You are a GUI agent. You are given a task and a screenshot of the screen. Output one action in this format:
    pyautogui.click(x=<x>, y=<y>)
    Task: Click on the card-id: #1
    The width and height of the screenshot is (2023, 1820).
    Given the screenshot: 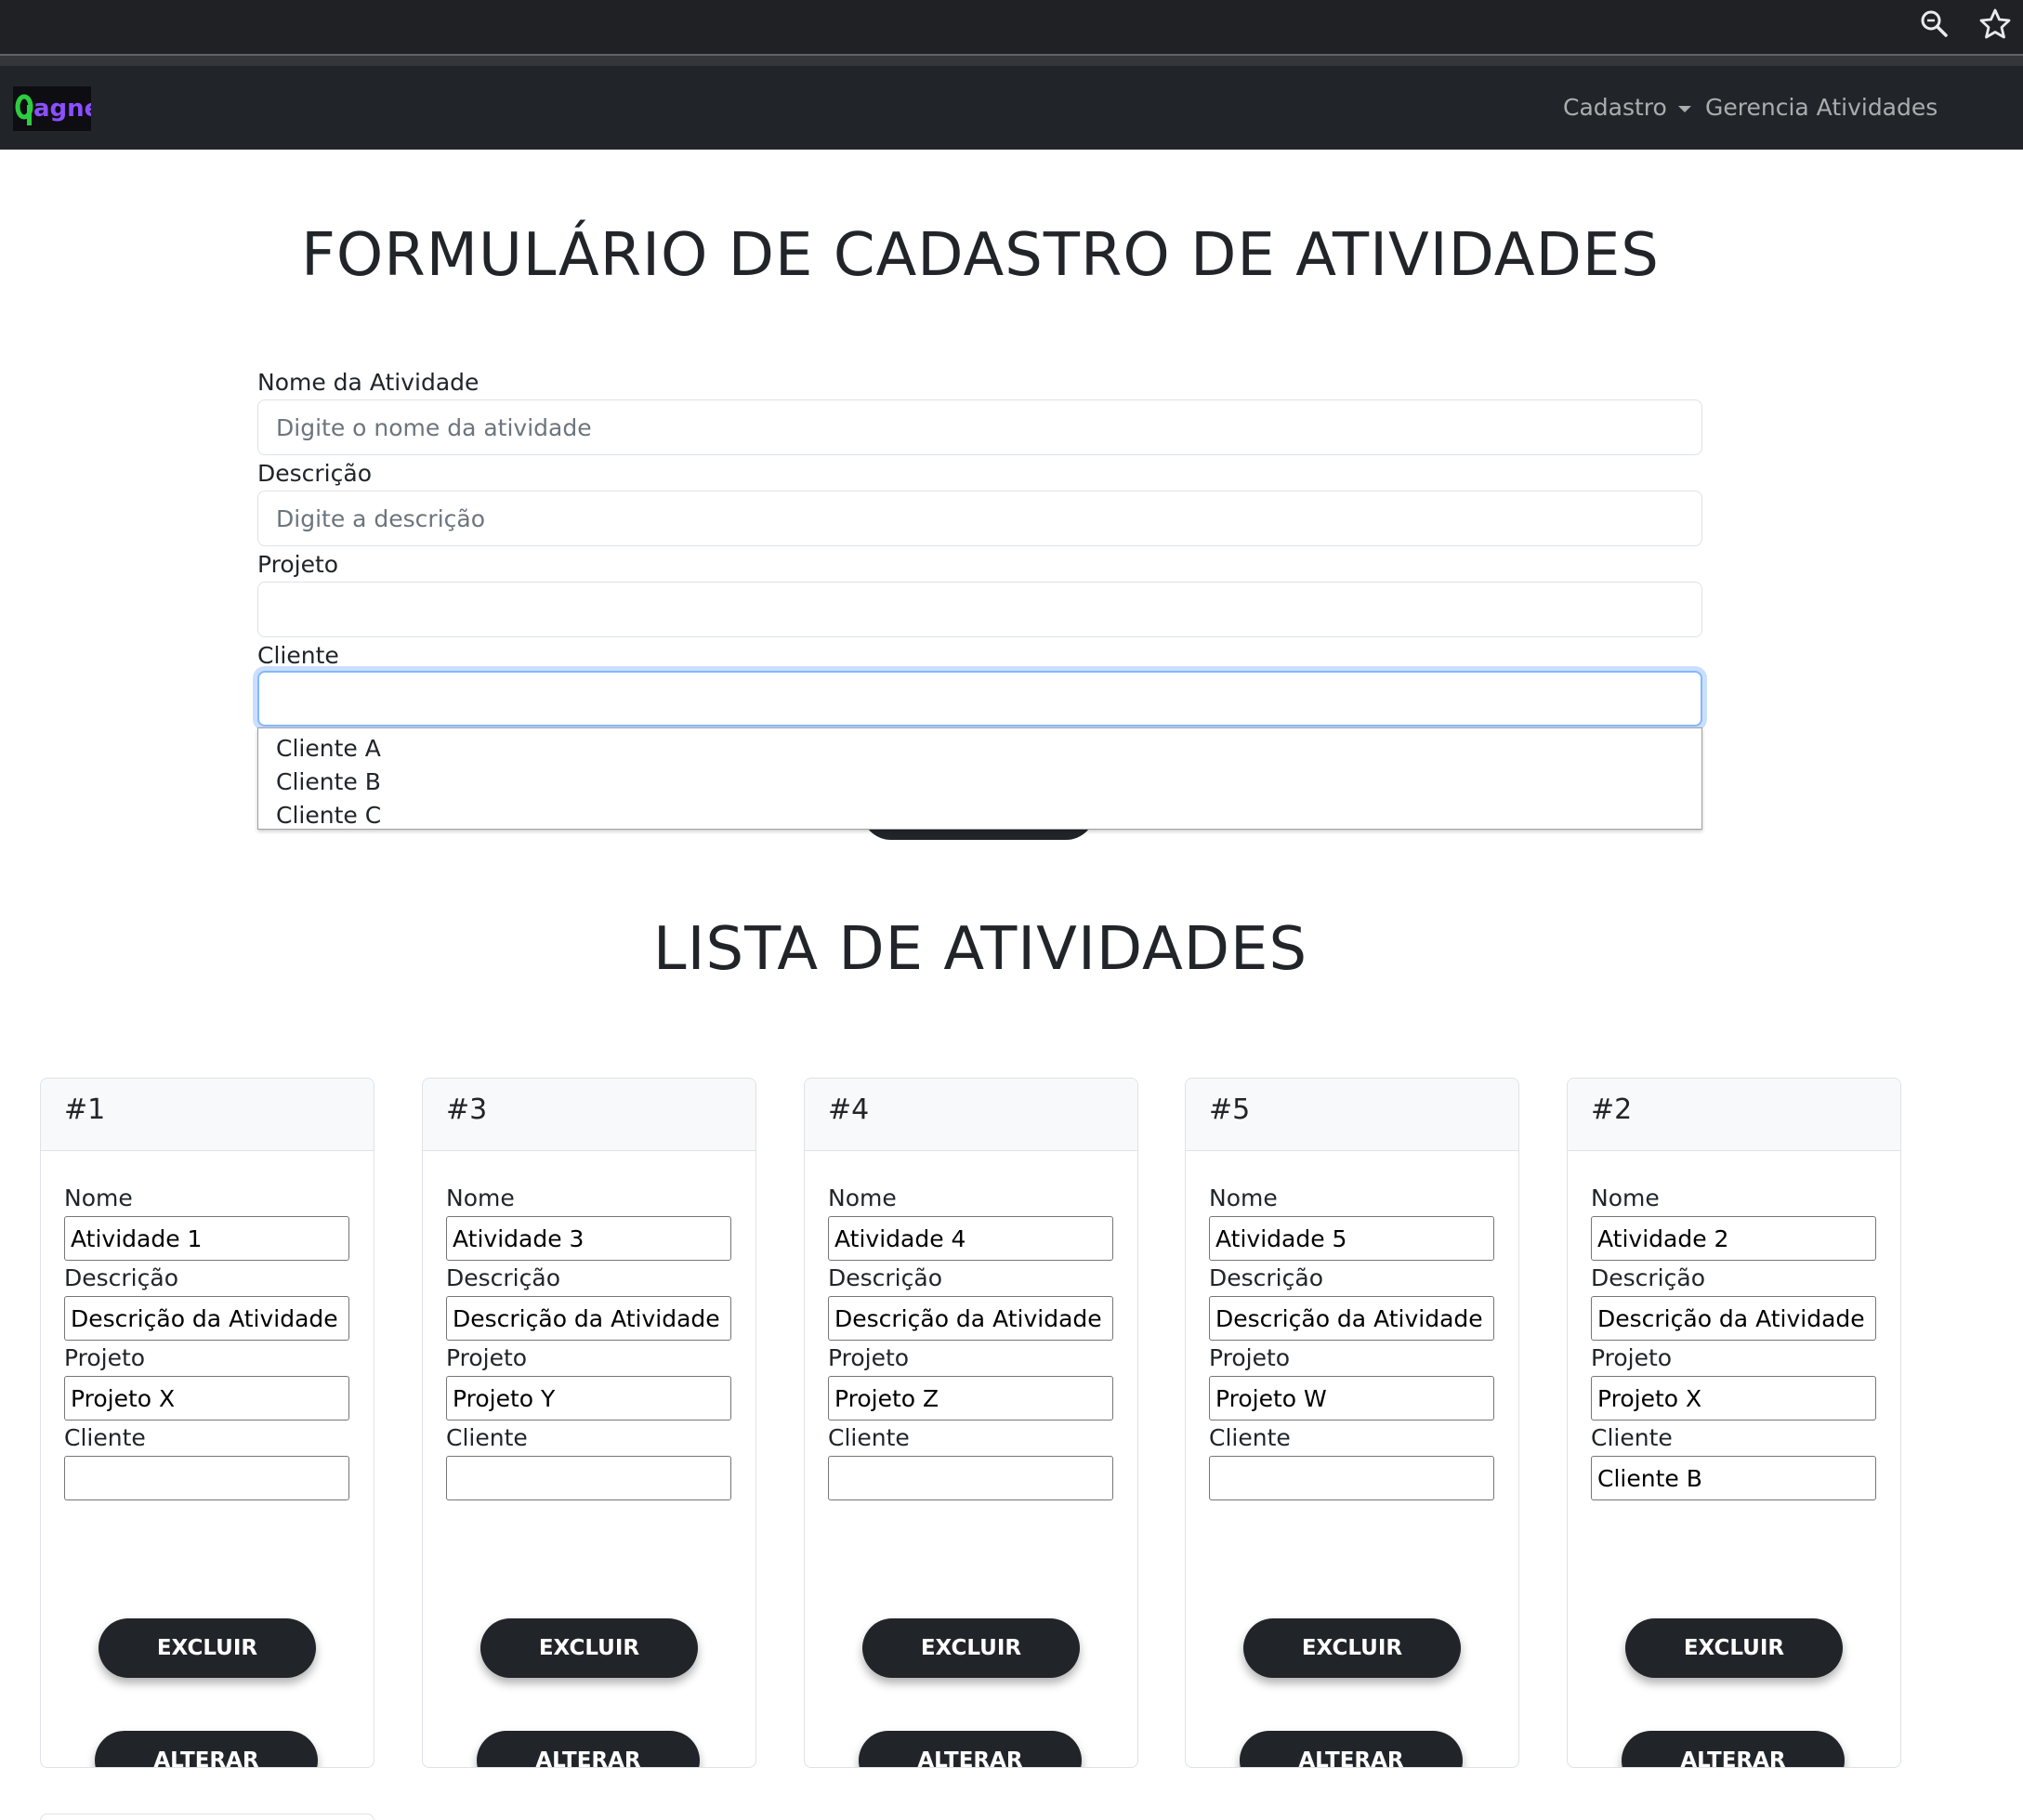 What is the action you would take?
    pyautogui.click(x=207, y=1115)
    